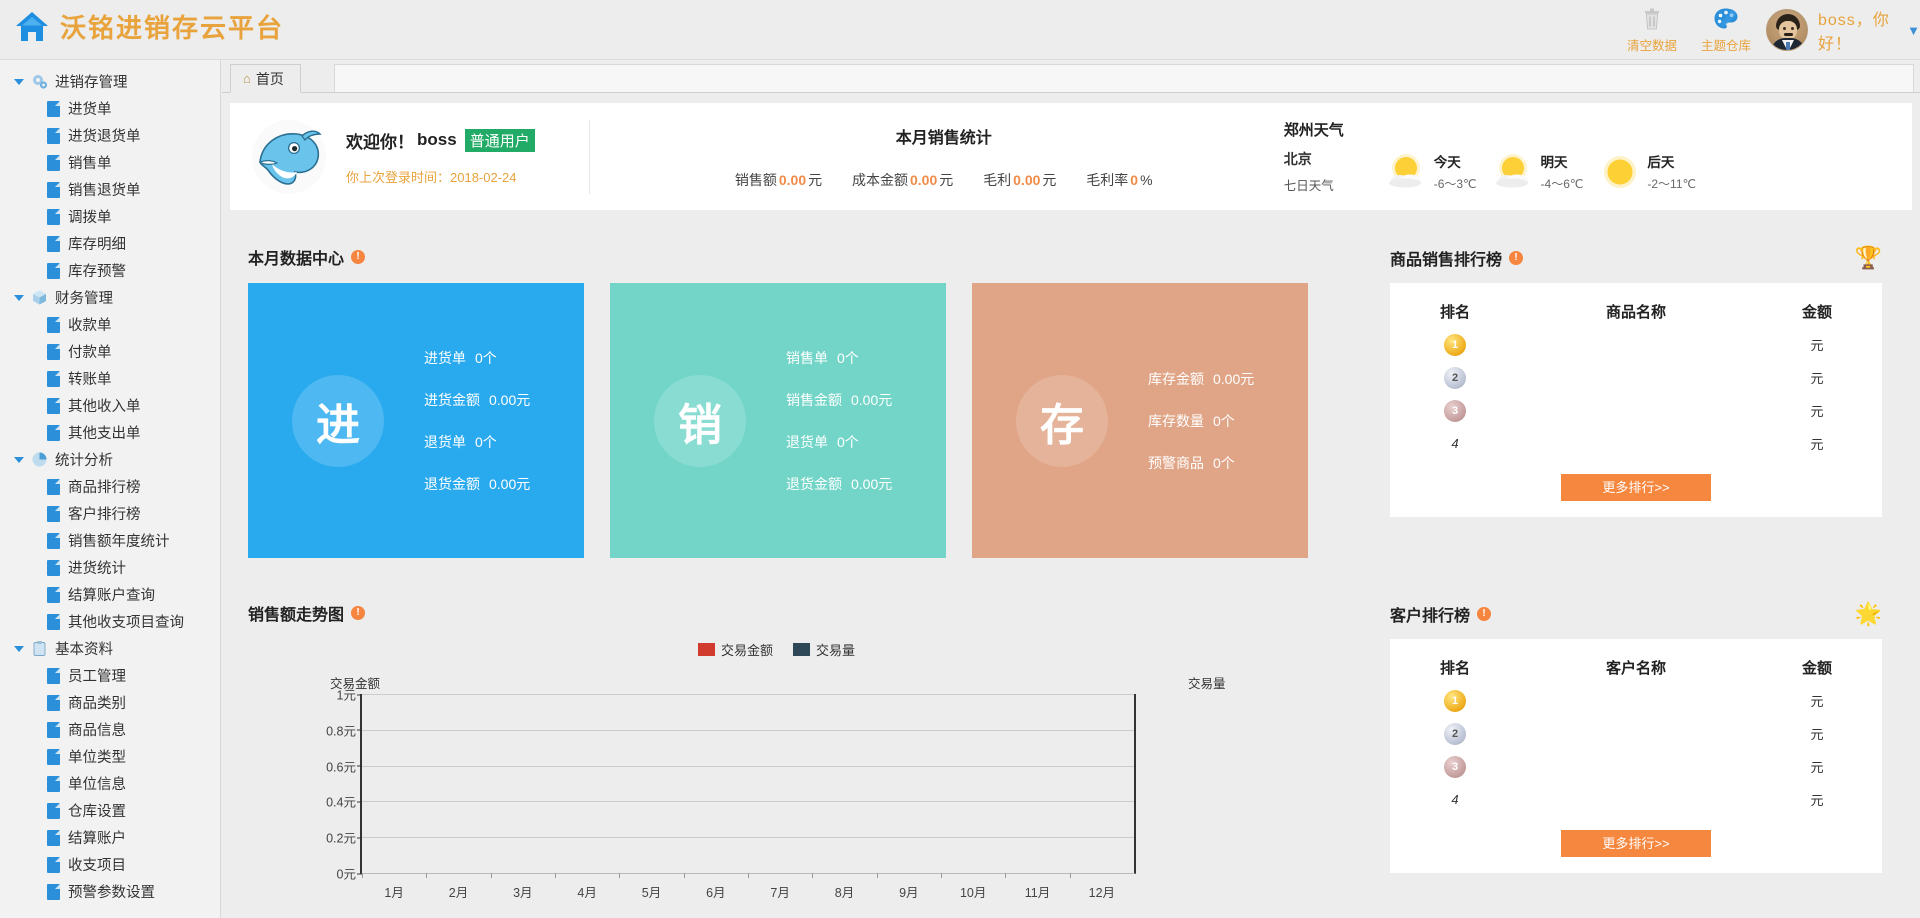 The image size is (1920, 918). What do you see at coordinates (1124, 78) in the screenshot?
I see `tab-filler` at bounding box center [1124, 78].